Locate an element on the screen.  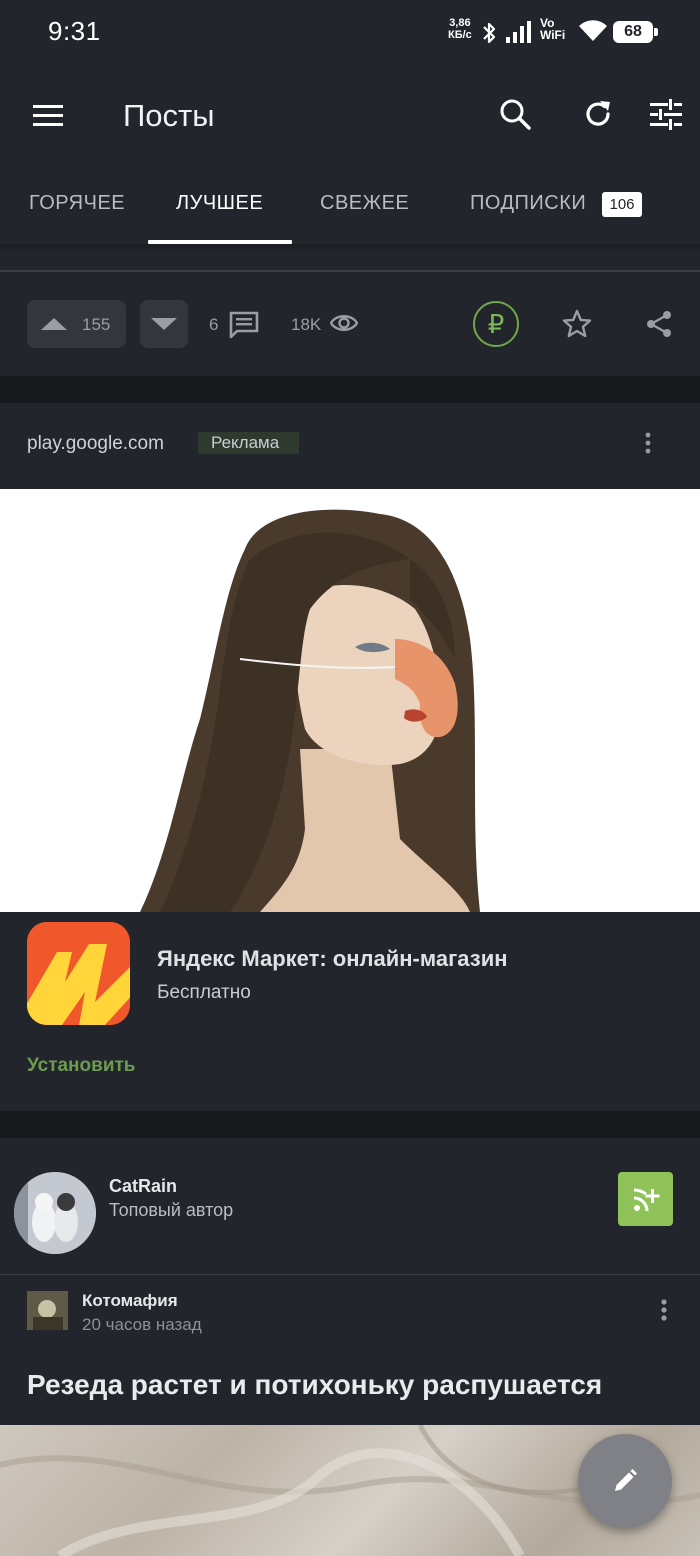
ad-source: play.google.com is located at coordinates (95, 443).